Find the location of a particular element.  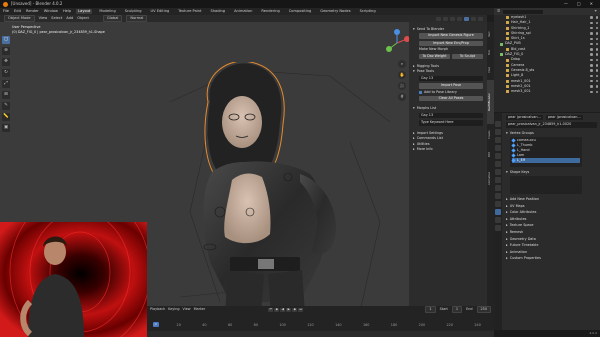

properties-section: ▸ Future Timetable is located at coordinates (551, 246).